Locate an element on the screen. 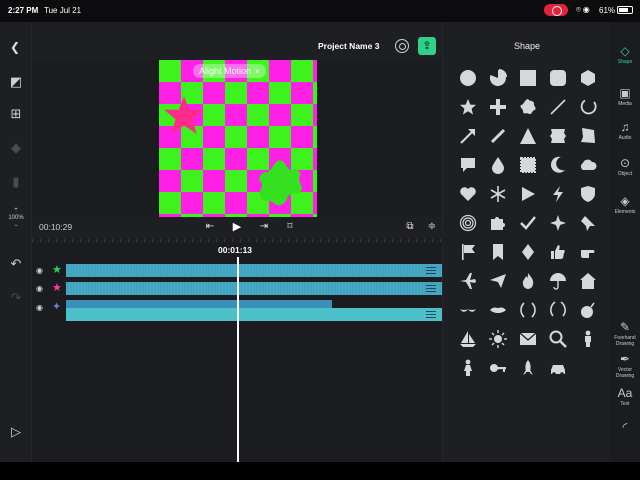 Image resolution: width=640 pixels, height=480 pixels. shape-cog-star-icon is located at coordinates (528, 107).